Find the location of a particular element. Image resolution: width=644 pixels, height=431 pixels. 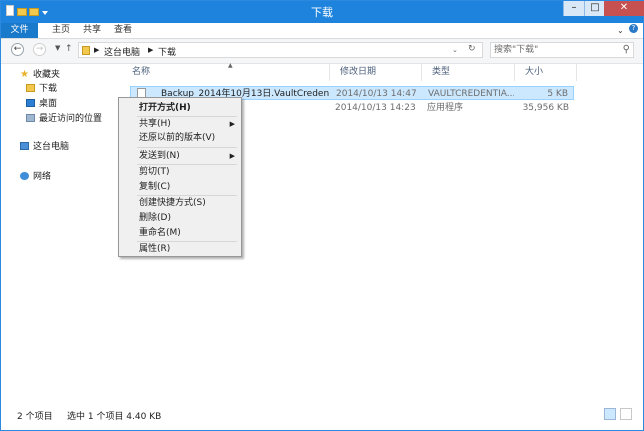

nav-item-recent-places: 最近访问的位置 is located at coordinates (64, 119).